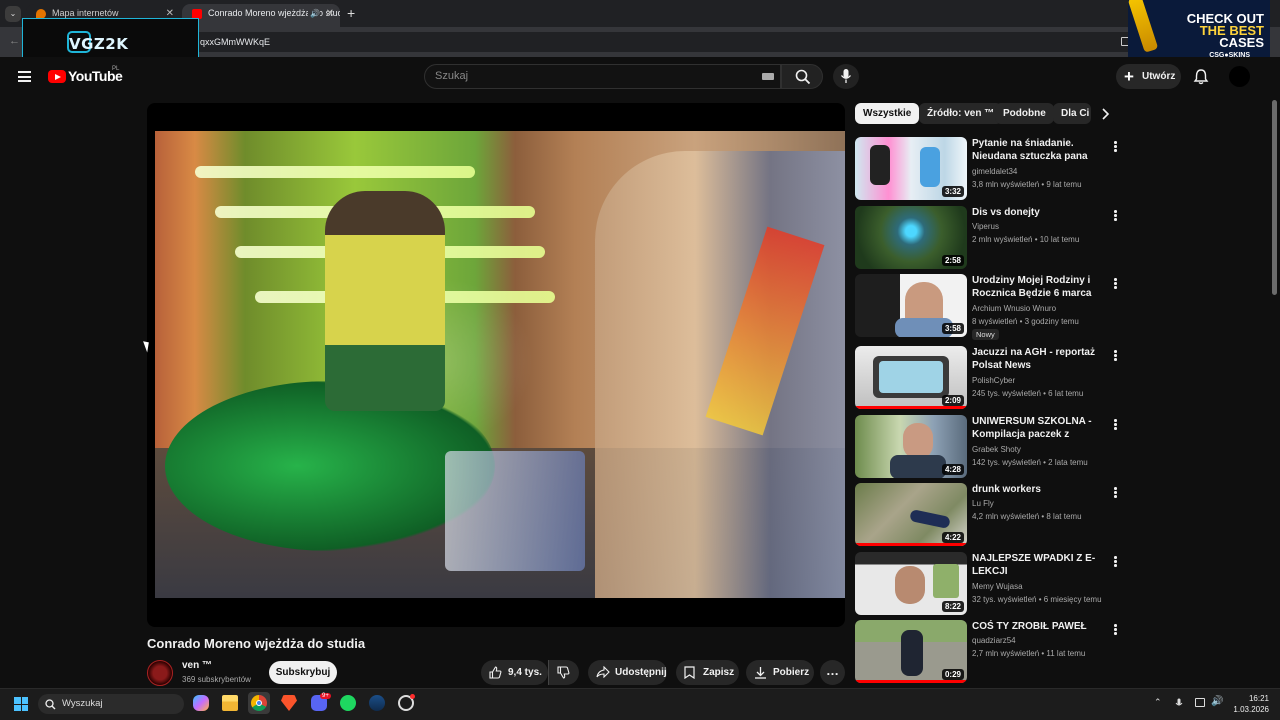 The height and width of the screenshot is (720, 1280). I want to click on channel-avatar, so click(160, 673).